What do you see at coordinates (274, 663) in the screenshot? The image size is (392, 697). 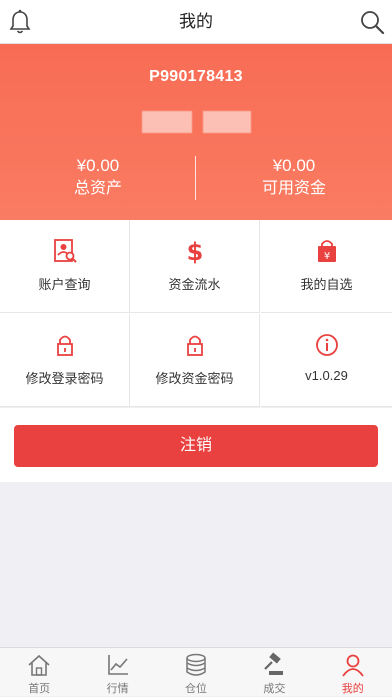 I see `gavel-icon` at bounding box center [274, 663].